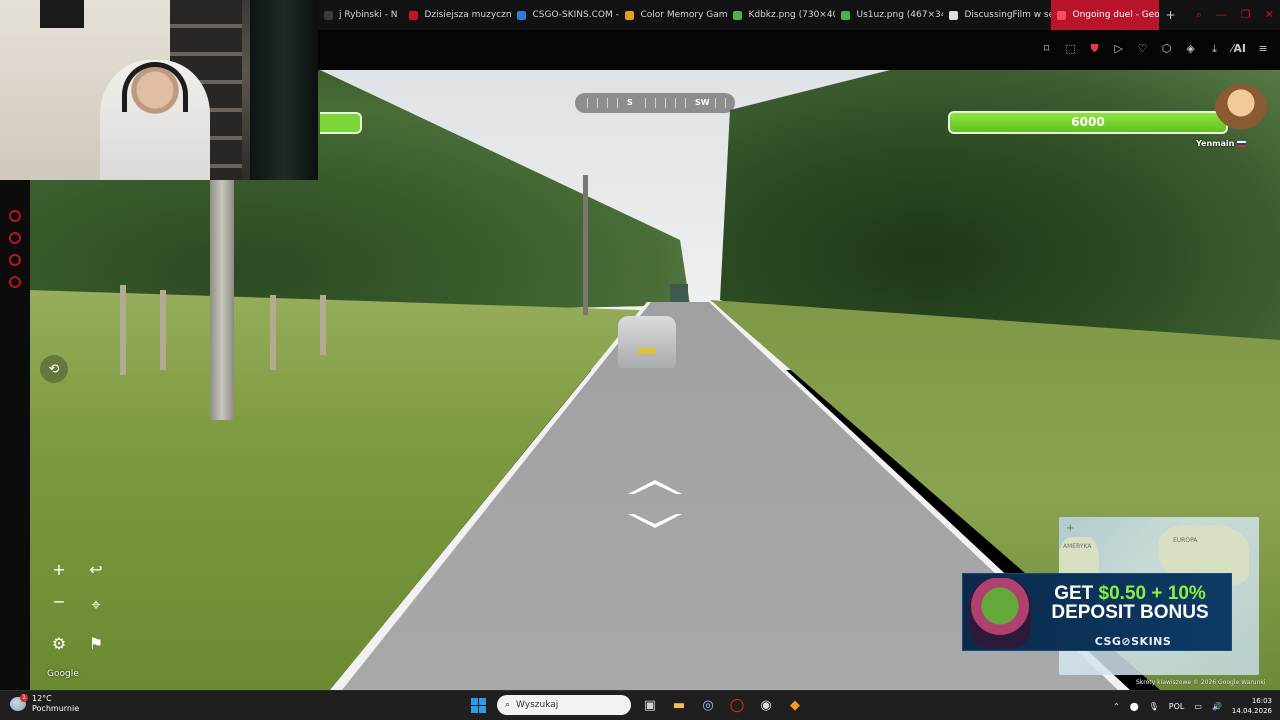 The image size is (1280, 720). What do you see at coordinates (62, 14) in the screenshot?
I see `webcam-monitor` at bounding box center [62, 14].